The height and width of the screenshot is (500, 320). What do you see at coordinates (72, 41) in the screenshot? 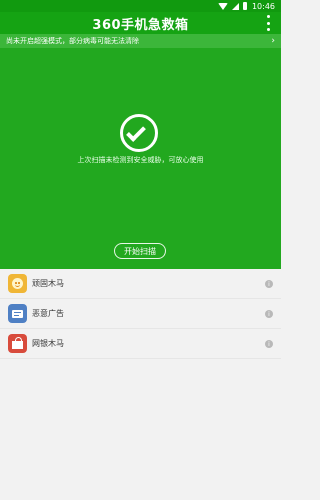
I see `notice-text: 尚未开启超强模式，部分病毒可能无法清除` at bounding box center [72, 41].